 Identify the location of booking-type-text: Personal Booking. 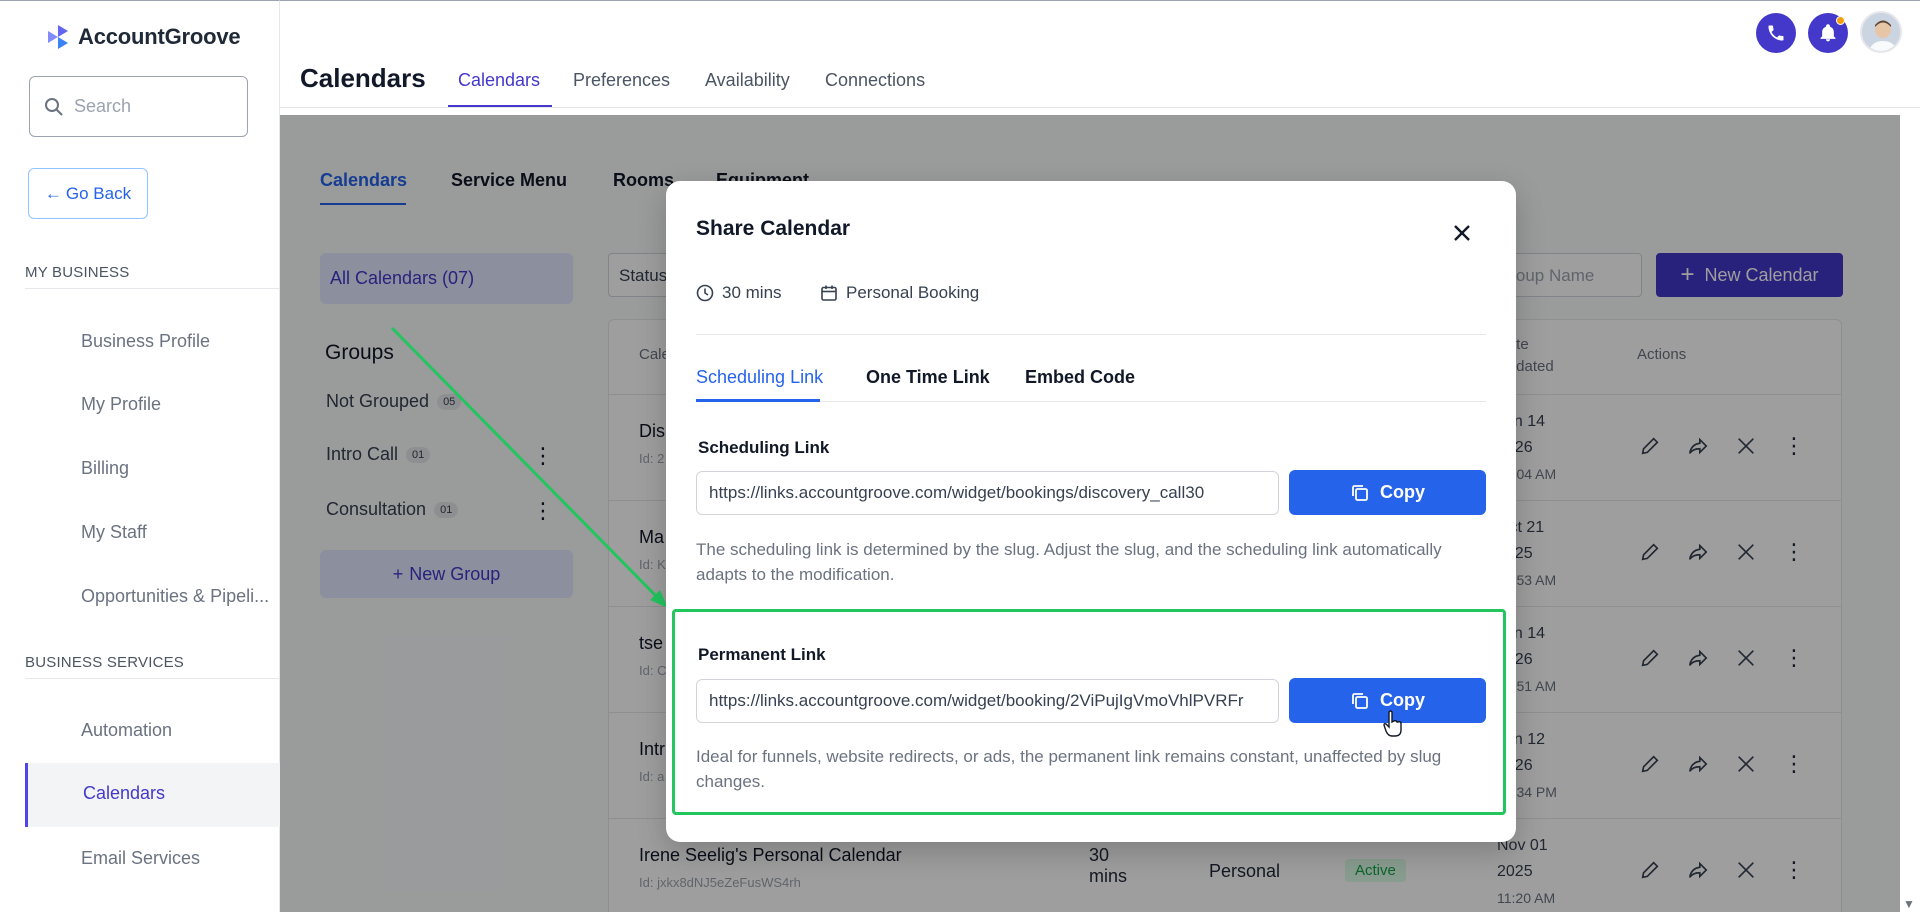
(913, 292).